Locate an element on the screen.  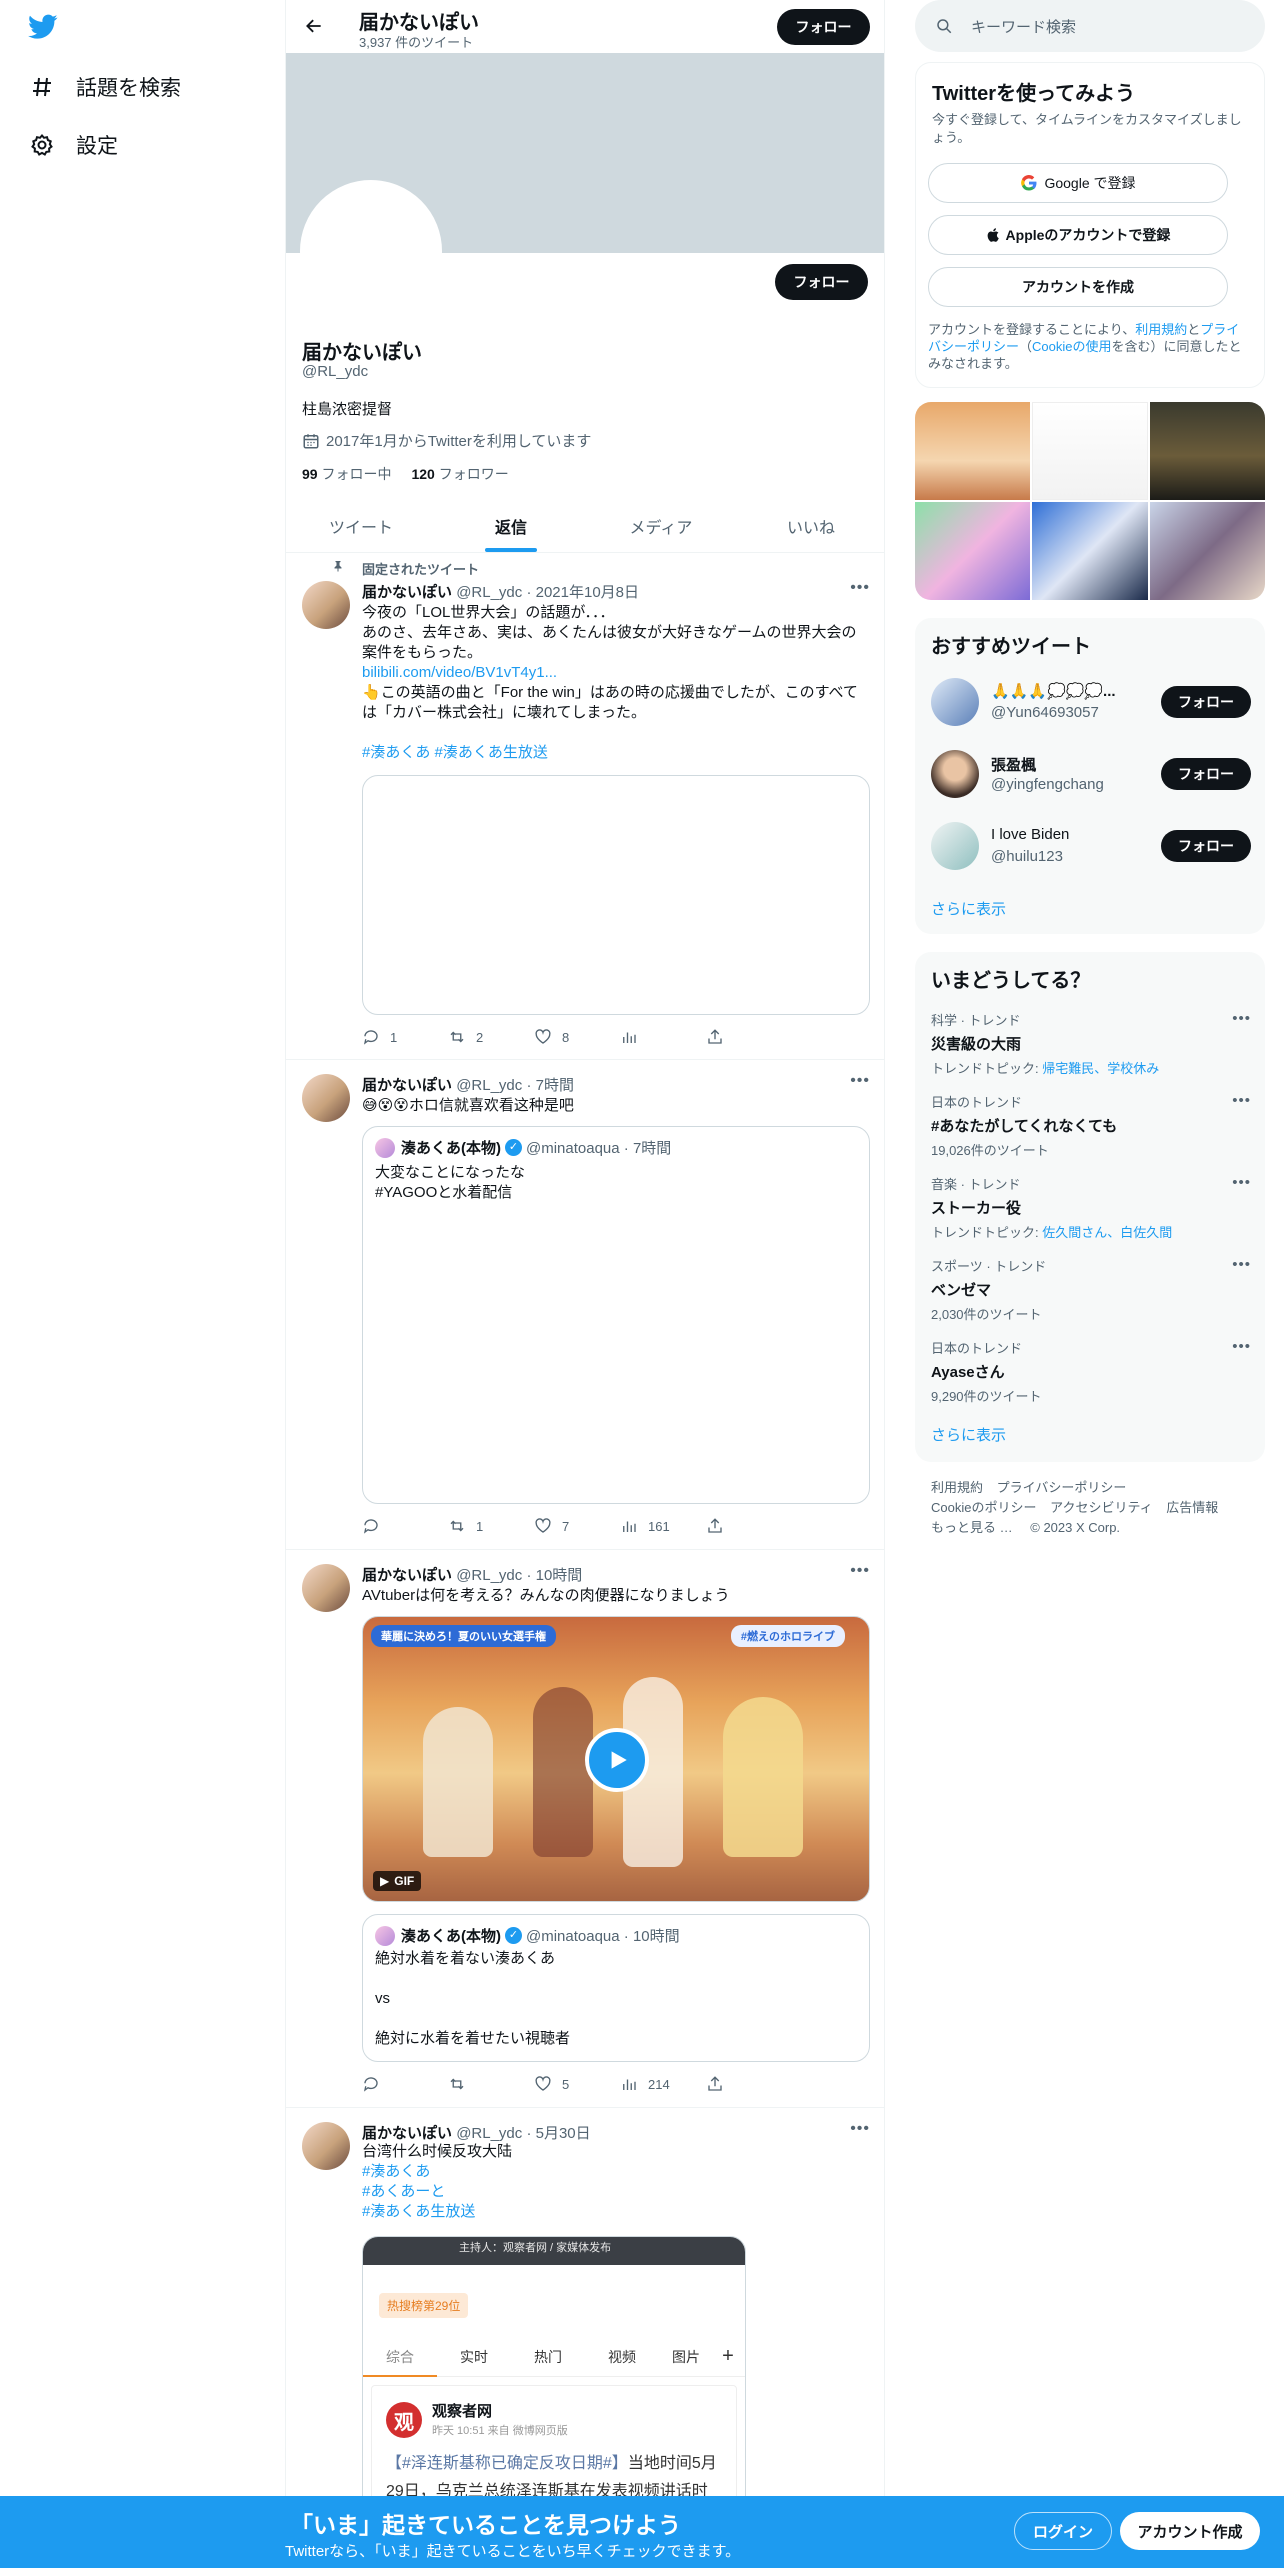
tab-tweets: ツイート is located at coordinates (361, 526).